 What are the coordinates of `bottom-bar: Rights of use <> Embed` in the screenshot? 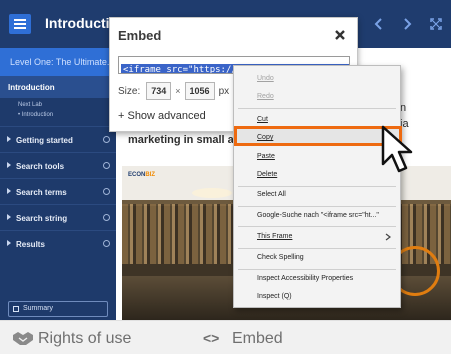 It's located at (225, 337).